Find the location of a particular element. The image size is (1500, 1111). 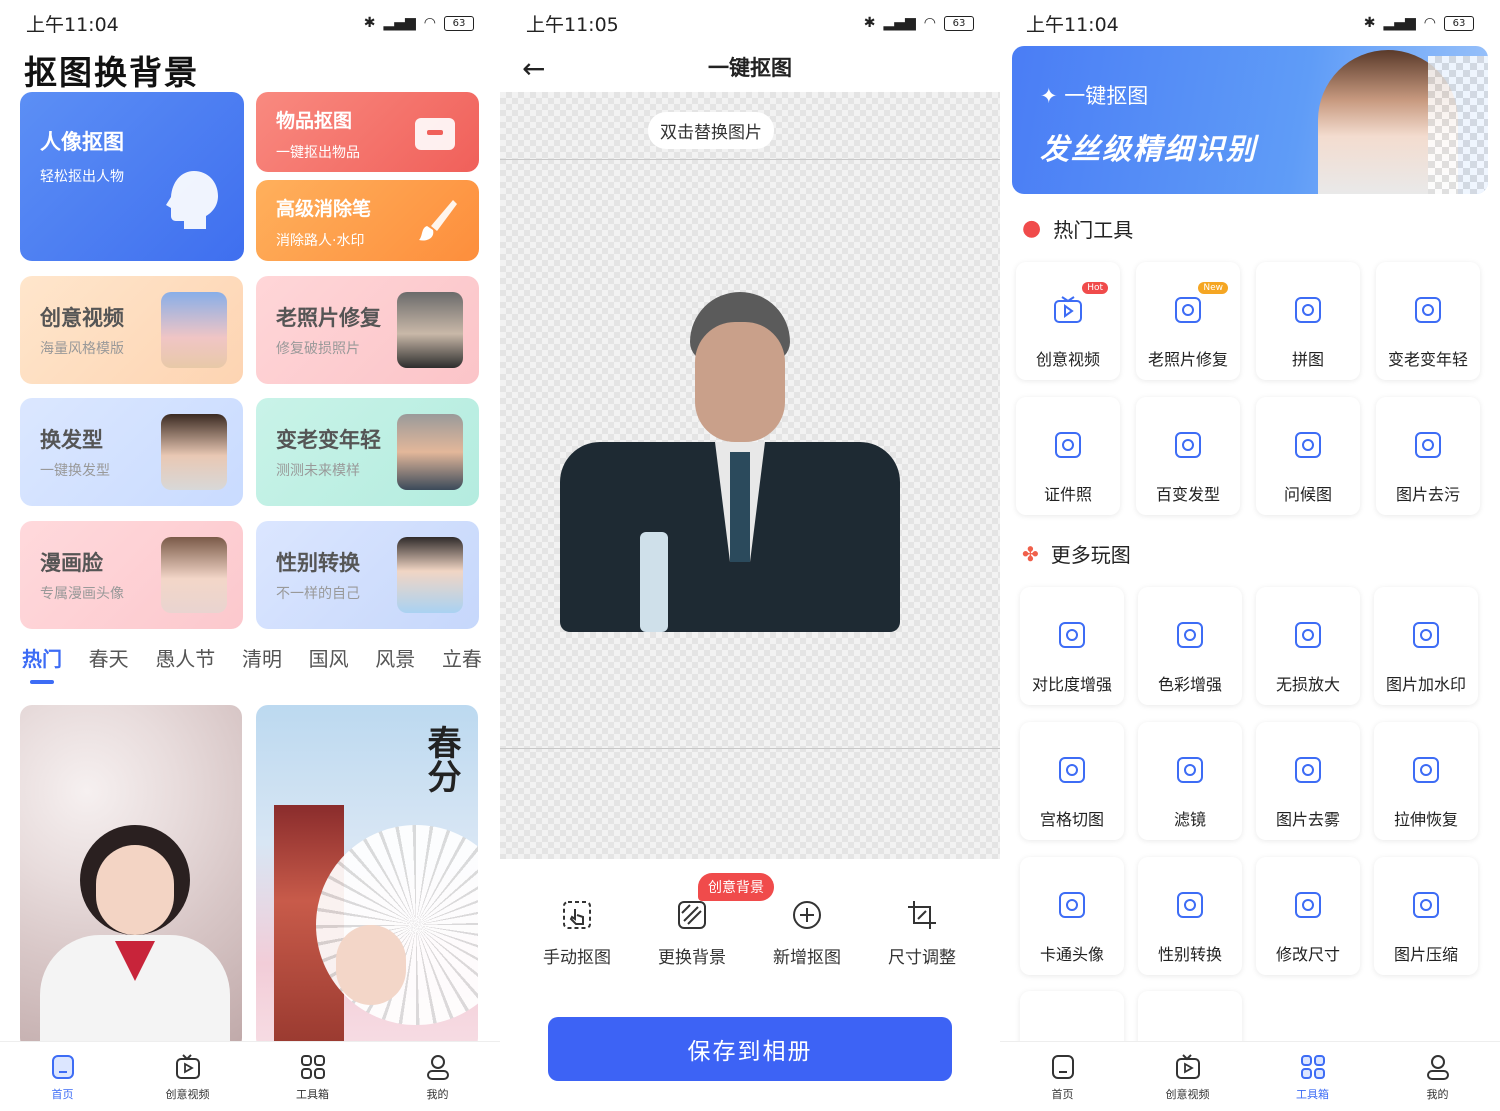

tool-defog: 图片去雾 is located at coordinates (1308, 781).